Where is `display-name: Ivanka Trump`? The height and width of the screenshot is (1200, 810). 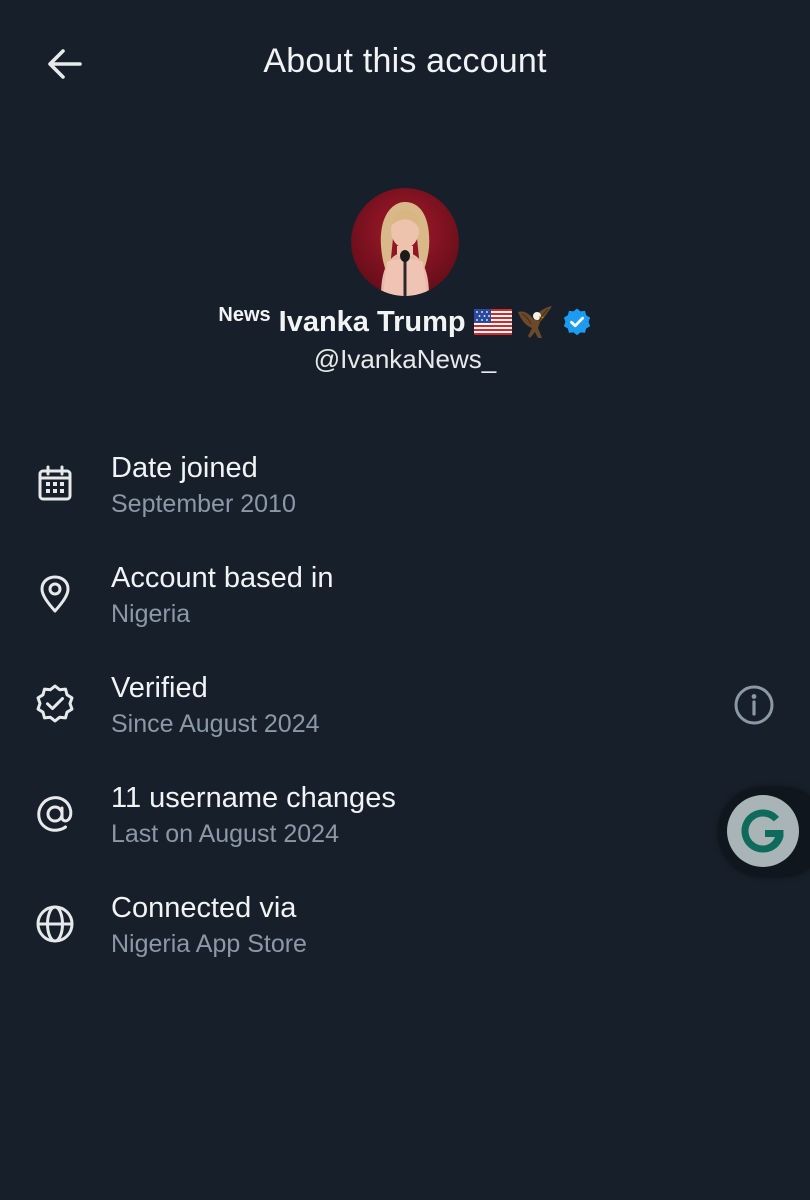
display-name: Ivanka Trump is located at coordinates (372, 321).